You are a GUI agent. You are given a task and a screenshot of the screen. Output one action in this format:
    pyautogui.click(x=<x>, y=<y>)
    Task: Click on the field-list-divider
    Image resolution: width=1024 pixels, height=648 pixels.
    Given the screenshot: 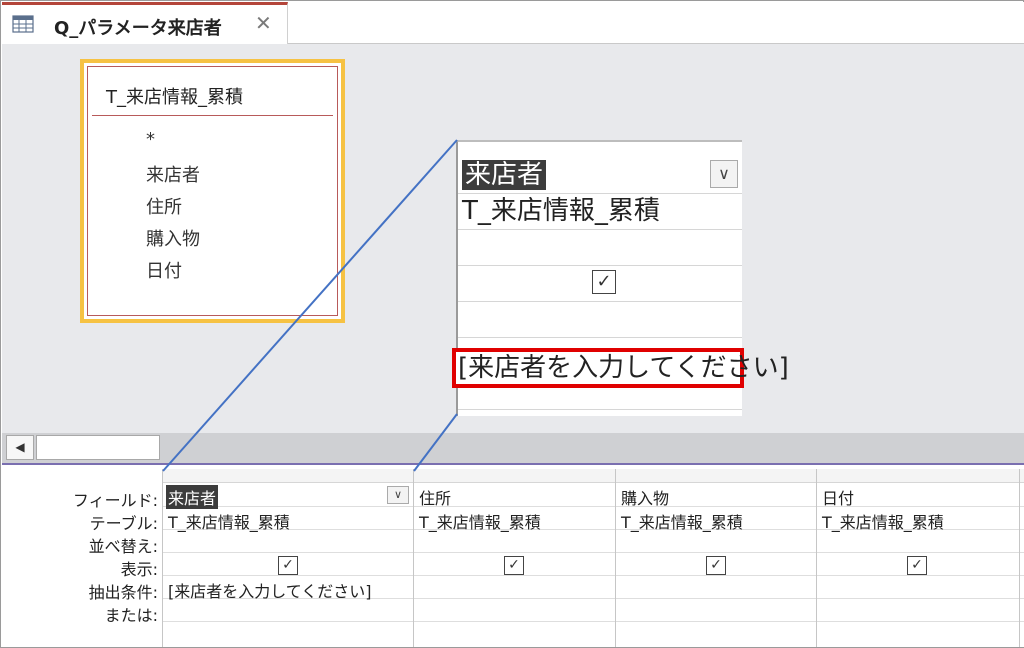 What is the action you would take?
    pyautogui.click(x=212, y=115)
    